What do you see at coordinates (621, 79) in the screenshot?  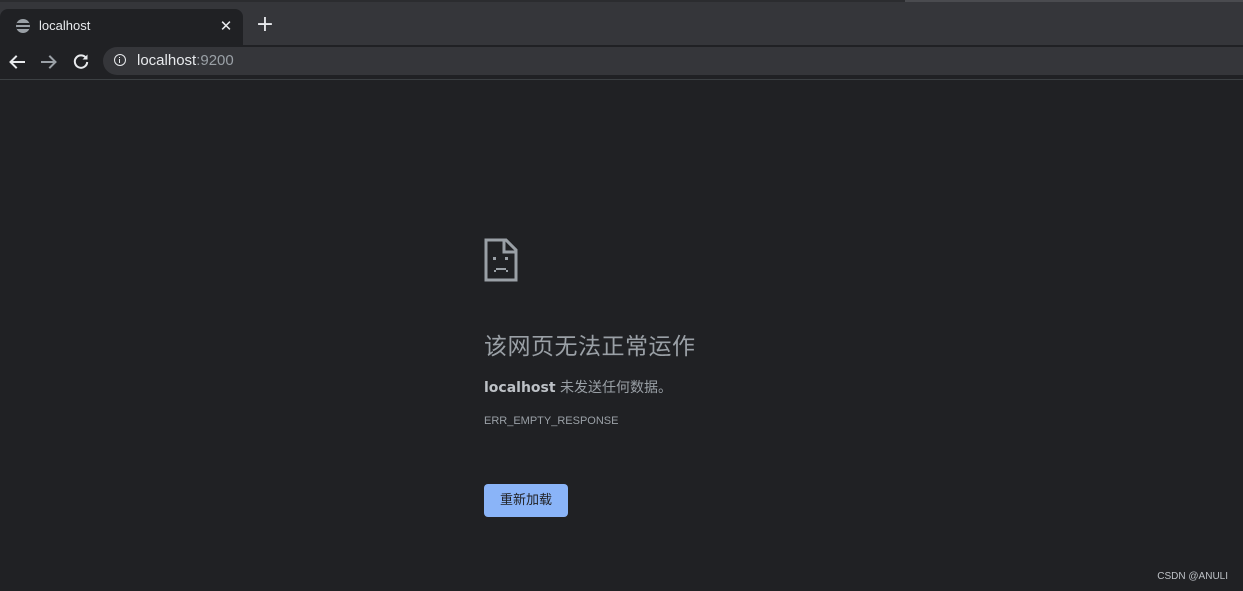 I see `toolbar-divider` at bounding box center [621, 79].